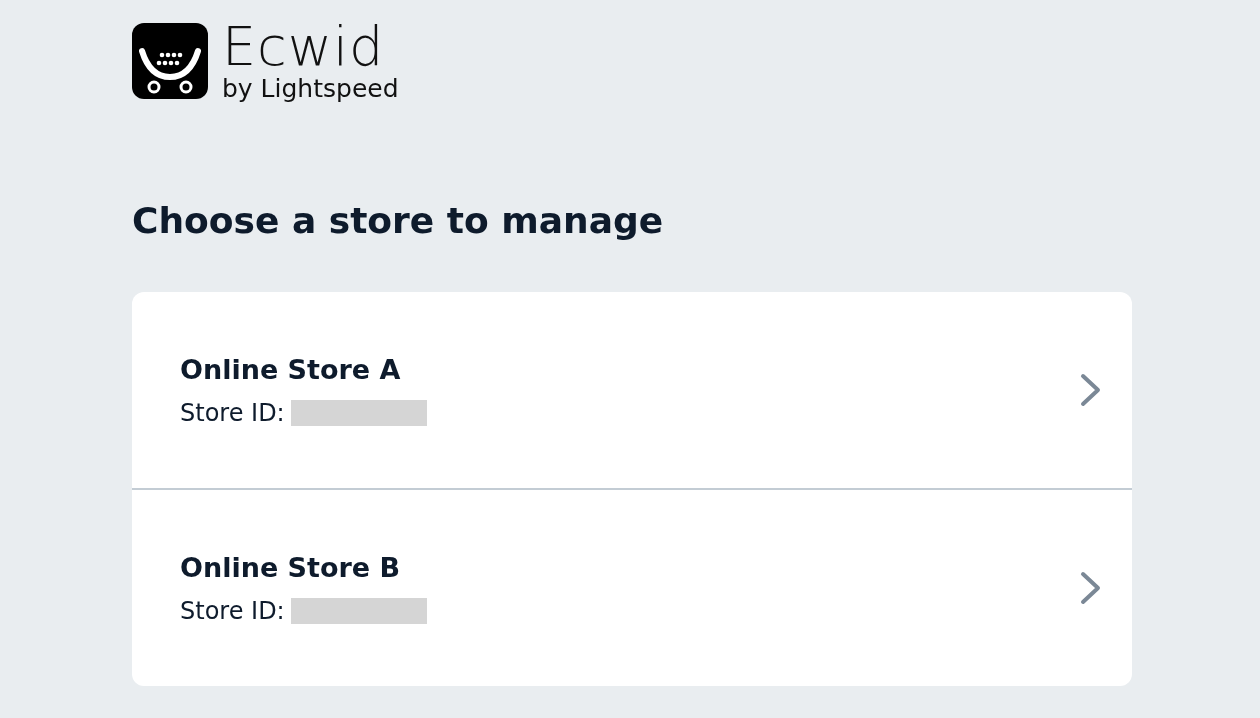  I want to click on cart-logo-icon, so click(170, 60).